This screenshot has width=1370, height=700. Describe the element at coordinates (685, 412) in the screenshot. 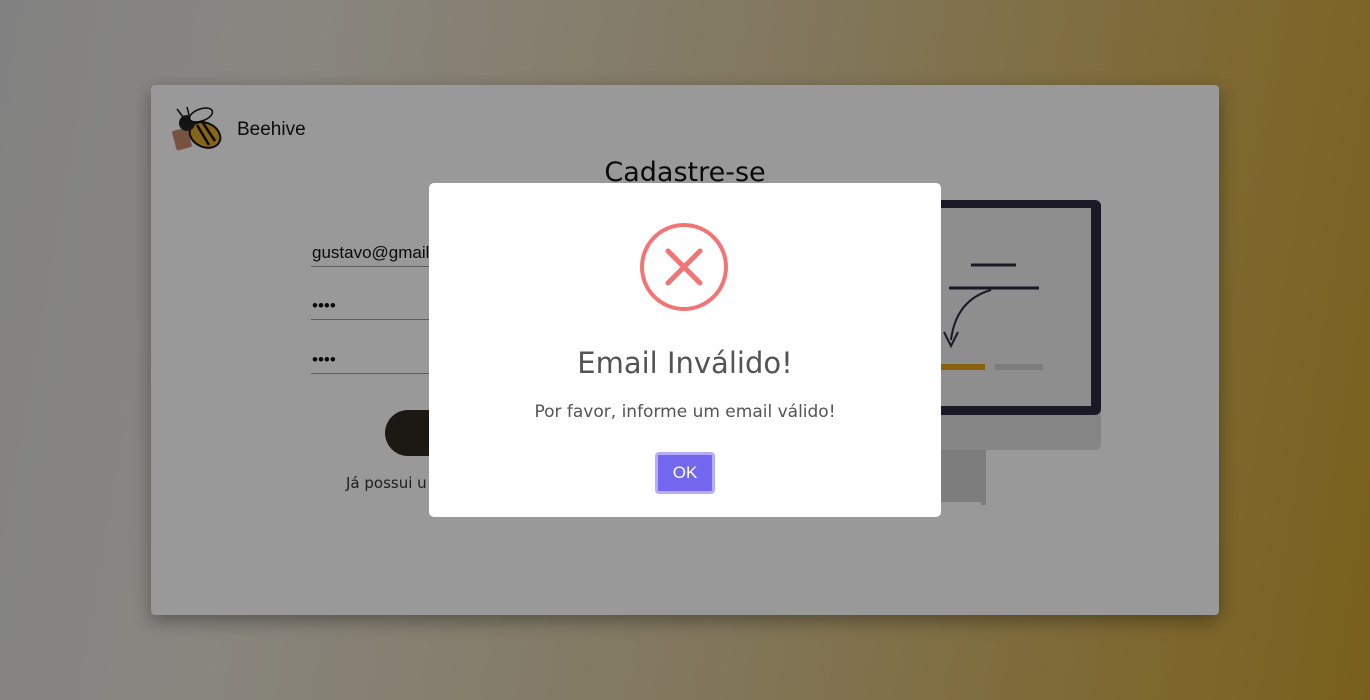

I see `modal-message: Por favor, informe um email válido!` at that location.